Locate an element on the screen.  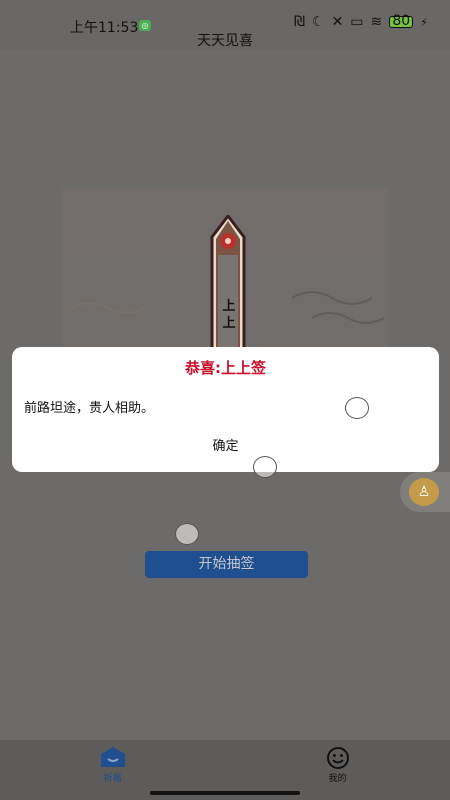
app-title: 天天见喜 is located at coordinates (225, 41).